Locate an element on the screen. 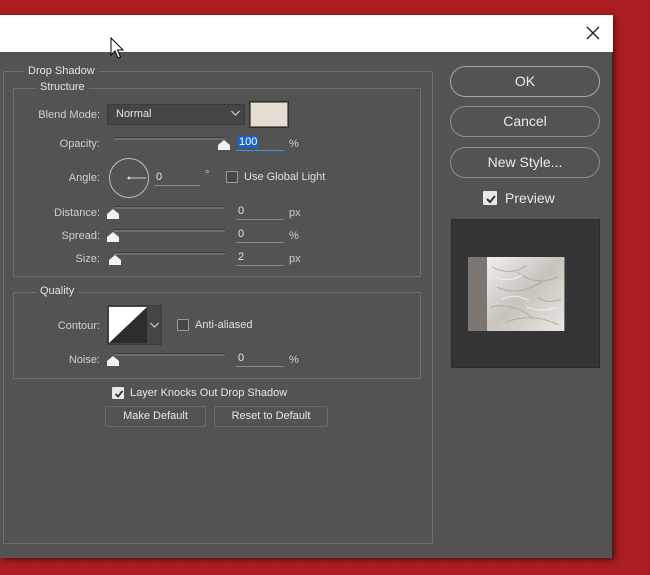 The height and width of the screenshot is (575, 650). angle-unit: ° is located at coordinates (207, 175).